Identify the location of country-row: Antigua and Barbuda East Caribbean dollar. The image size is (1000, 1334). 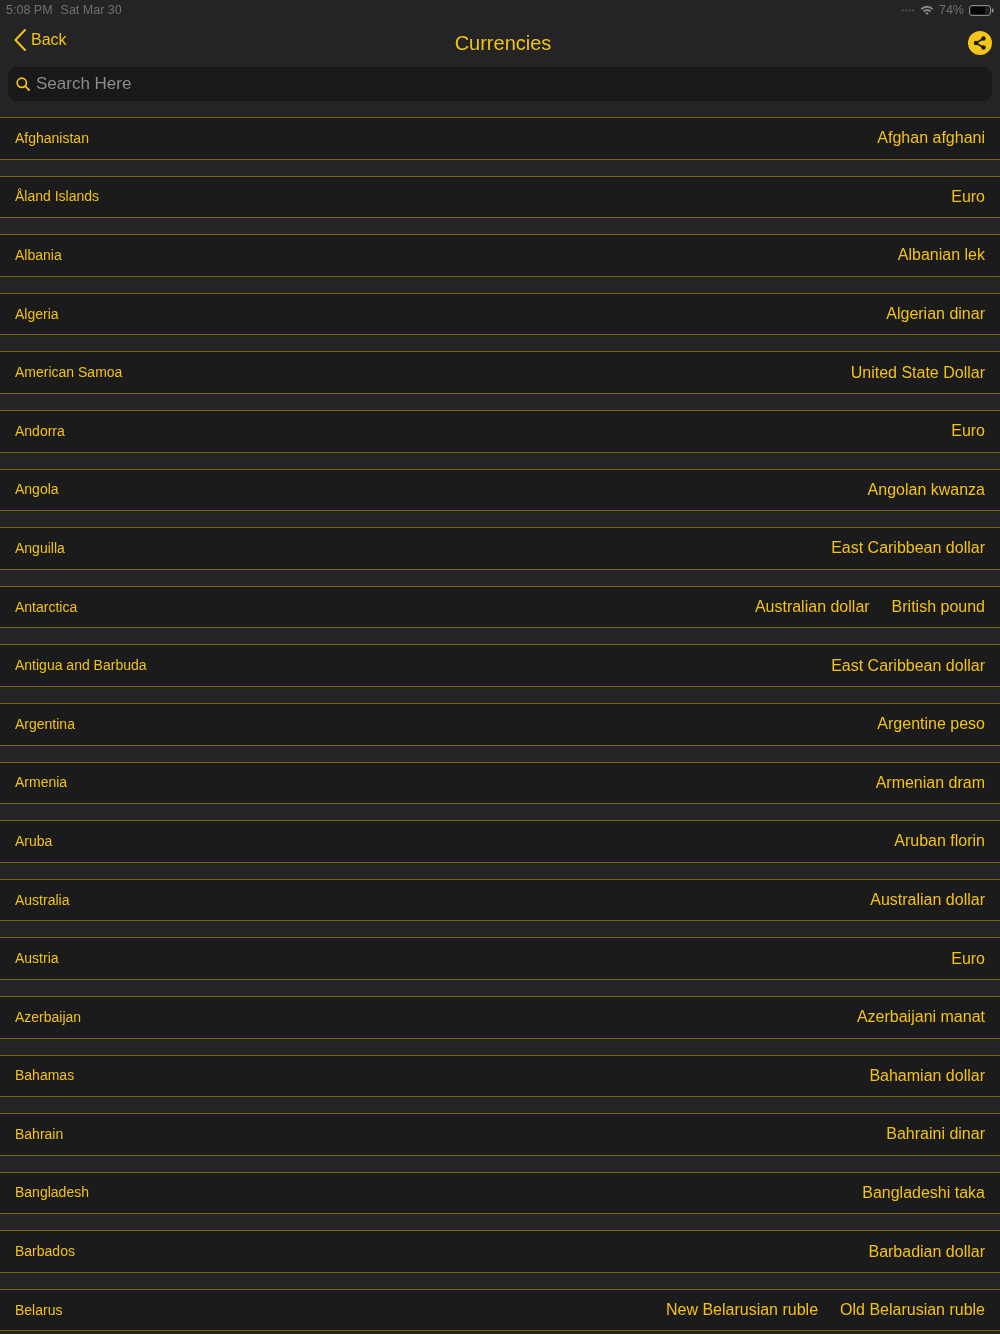
(500, 665).